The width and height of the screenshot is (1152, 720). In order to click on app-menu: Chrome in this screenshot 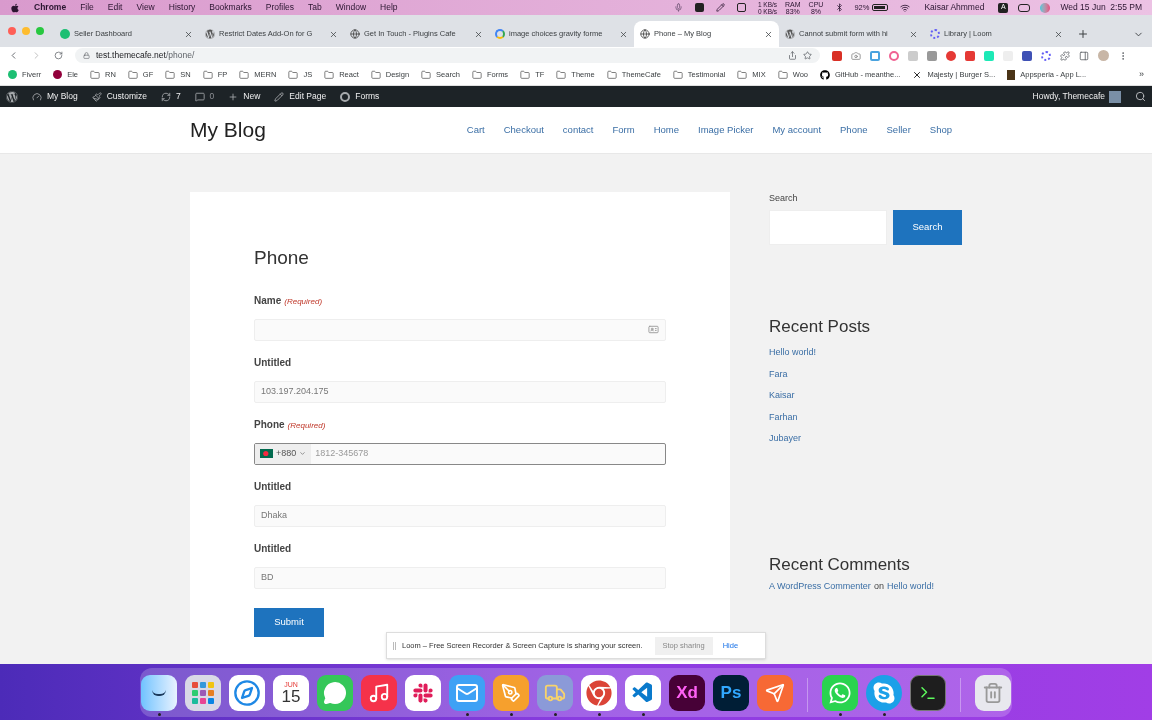, I will do `click(50, 7)`.